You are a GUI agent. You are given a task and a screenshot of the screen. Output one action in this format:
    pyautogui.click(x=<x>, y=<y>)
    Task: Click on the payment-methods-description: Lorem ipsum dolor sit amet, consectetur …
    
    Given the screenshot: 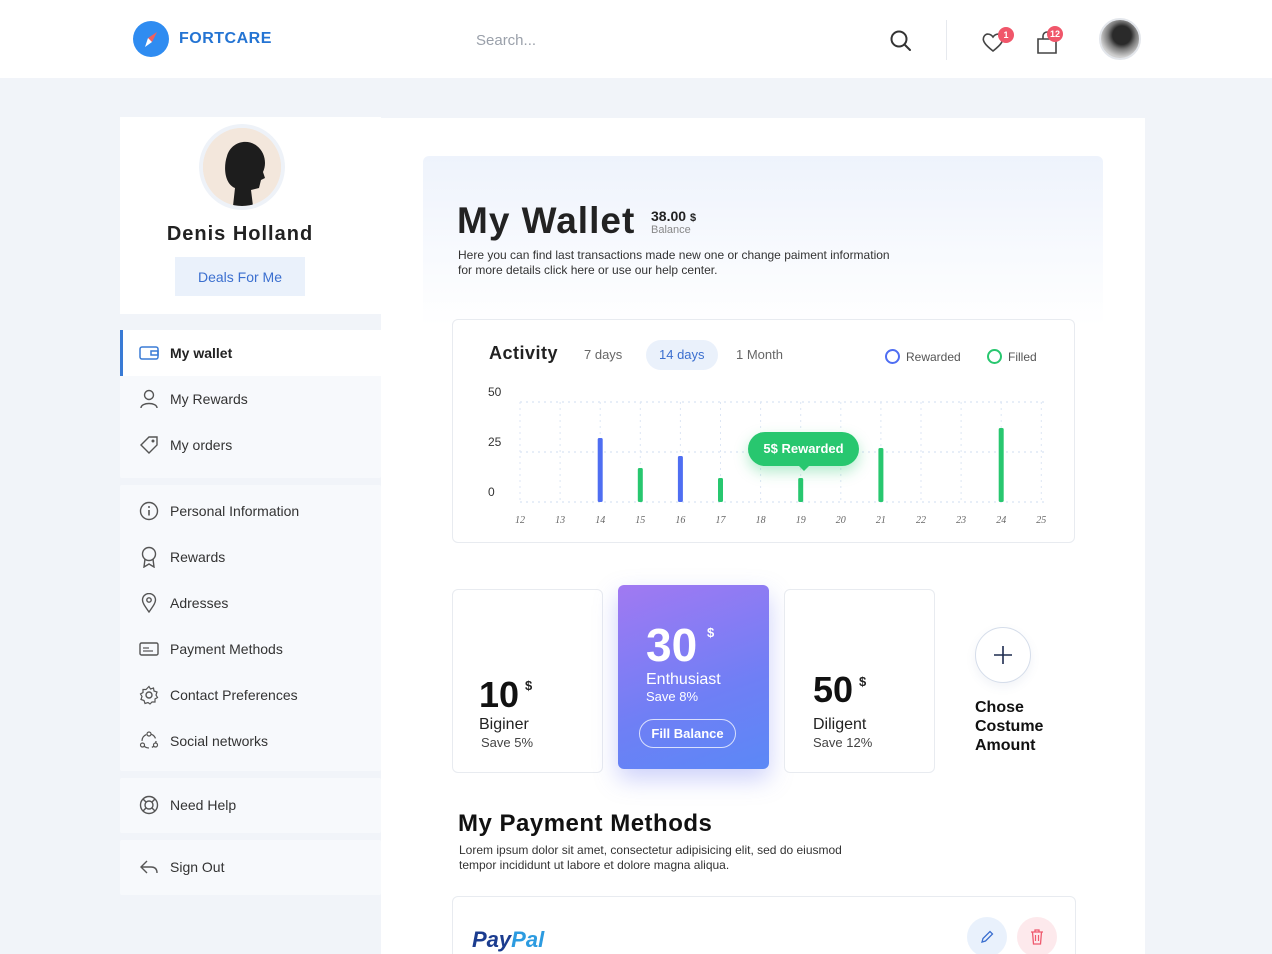 What is the action you would take?
    pyautogui.click(x=674, y=858)
    